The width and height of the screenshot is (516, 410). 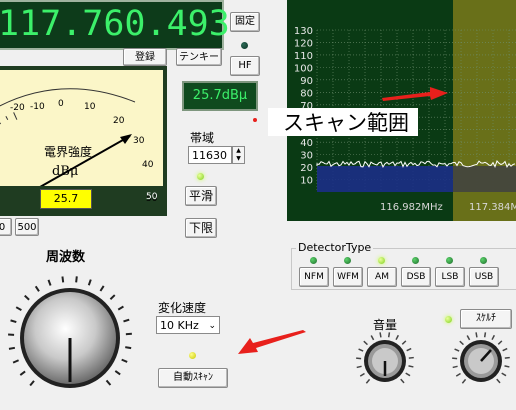 What do you see at coordinates (303, 68) in the screenshot?
I see `spectrum-y-tick: 100` at bounding box center [303, 68].